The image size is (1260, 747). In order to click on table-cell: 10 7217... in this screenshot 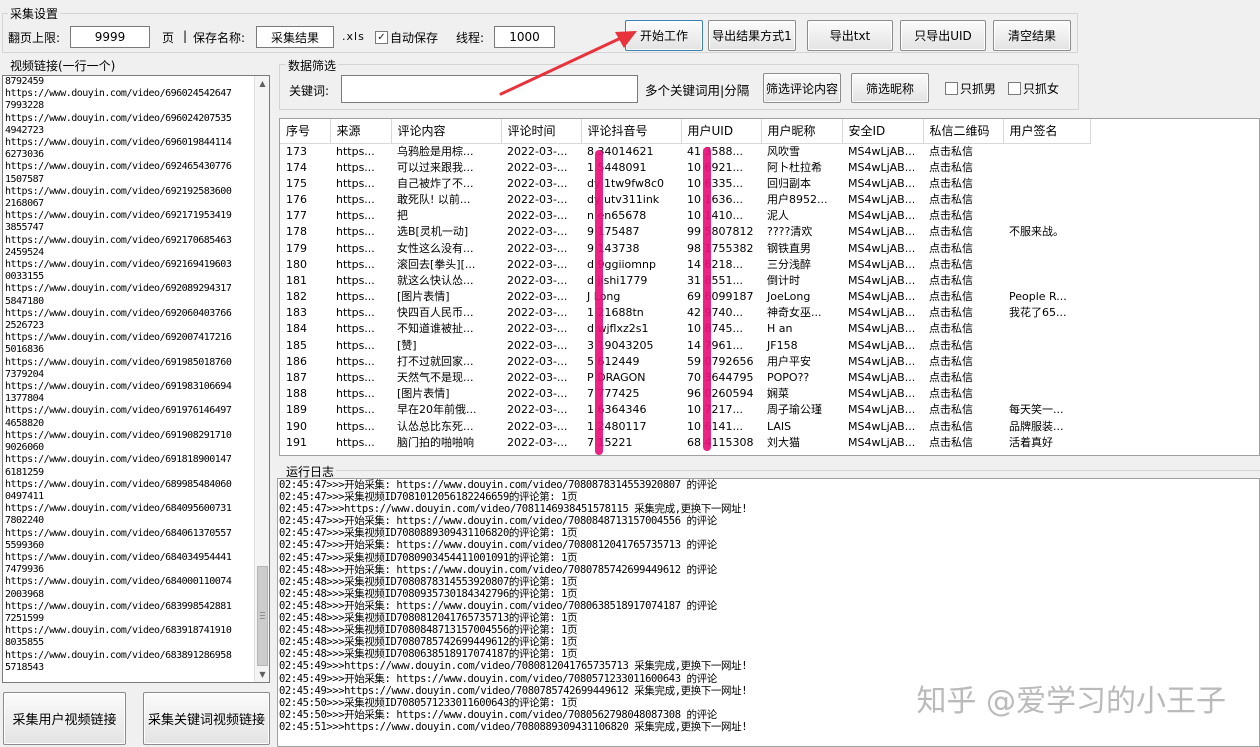, I will do `click(715, 410)`.